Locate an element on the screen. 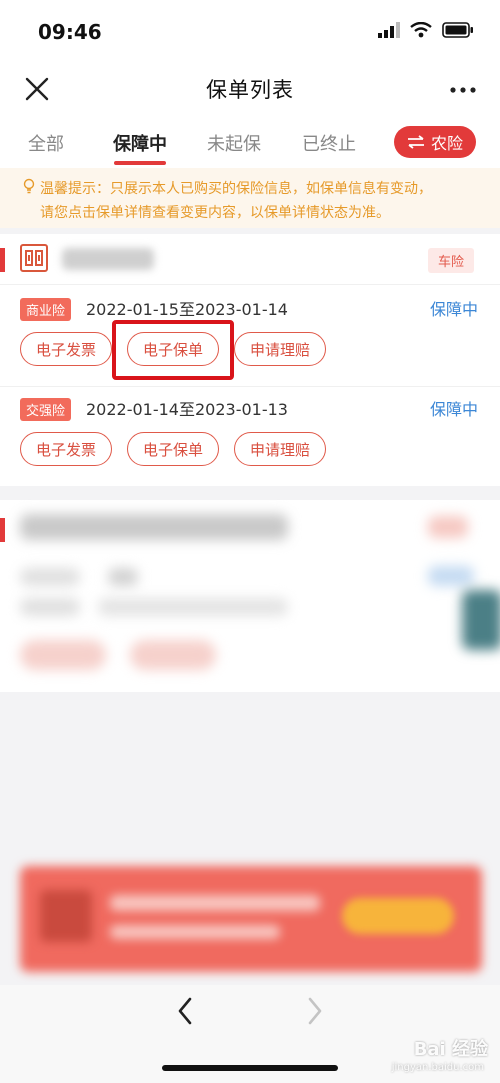 Image resolution: width=500 pixels, height=1083 pixels. tip-text-line1: 温馨提示：只展示本人已购买的保险信息，如保单信息有变动， is located at coordinates (236, 189).